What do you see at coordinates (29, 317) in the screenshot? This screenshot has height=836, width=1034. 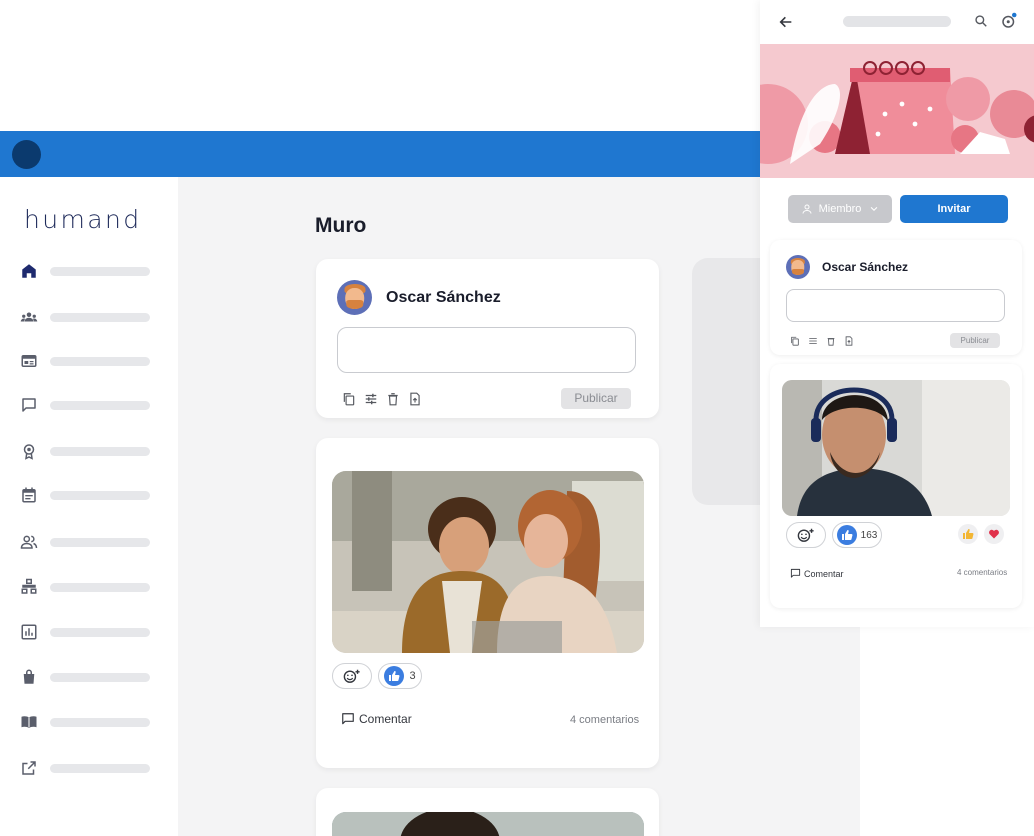 I see `groups-icon` at bounding box center [29, 317].